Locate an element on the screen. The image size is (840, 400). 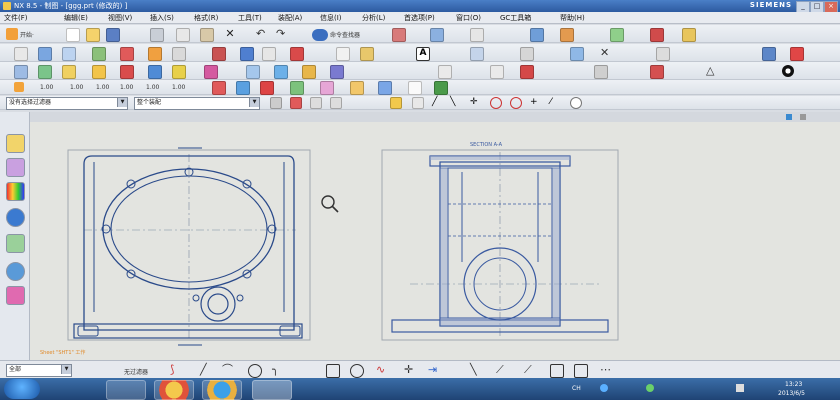
redo-icon: ↷ is located at coordinates (282, 34).